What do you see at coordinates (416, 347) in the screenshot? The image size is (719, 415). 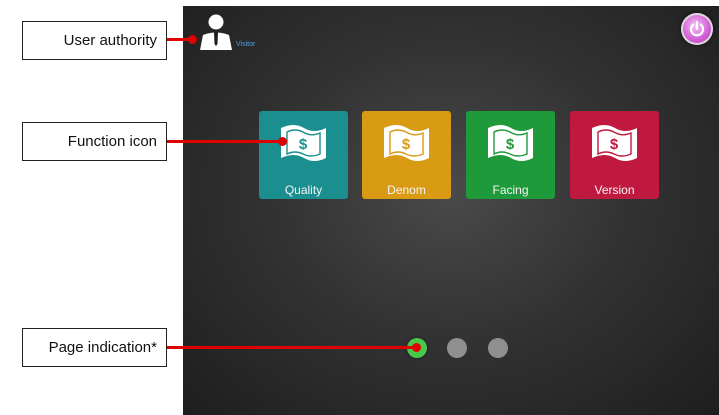 I see `leader-dot-page-indication` at bounding box center [416, 347].